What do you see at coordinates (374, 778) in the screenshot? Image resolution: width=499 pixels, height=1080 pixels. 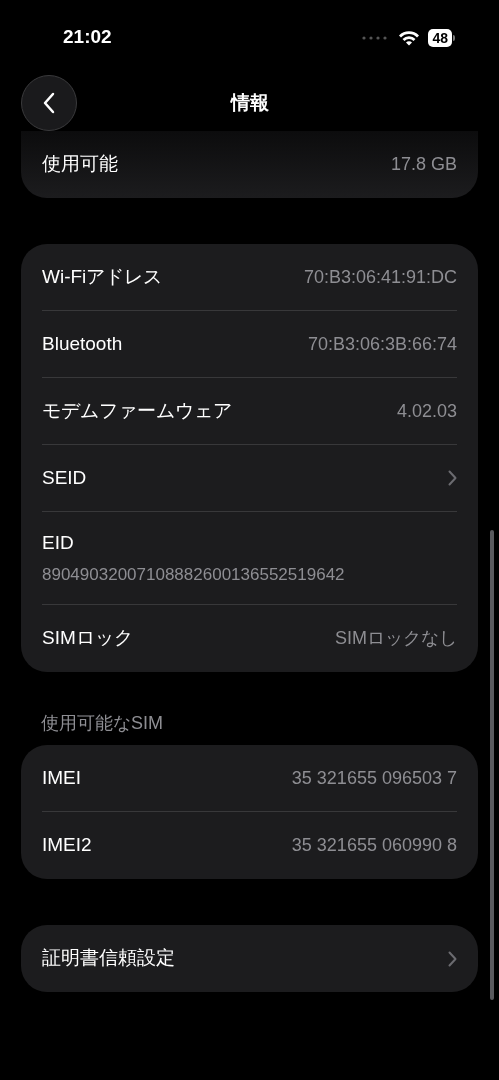 I see `row-value: 35 321655 096503 7` at bounding box center [374, 778].